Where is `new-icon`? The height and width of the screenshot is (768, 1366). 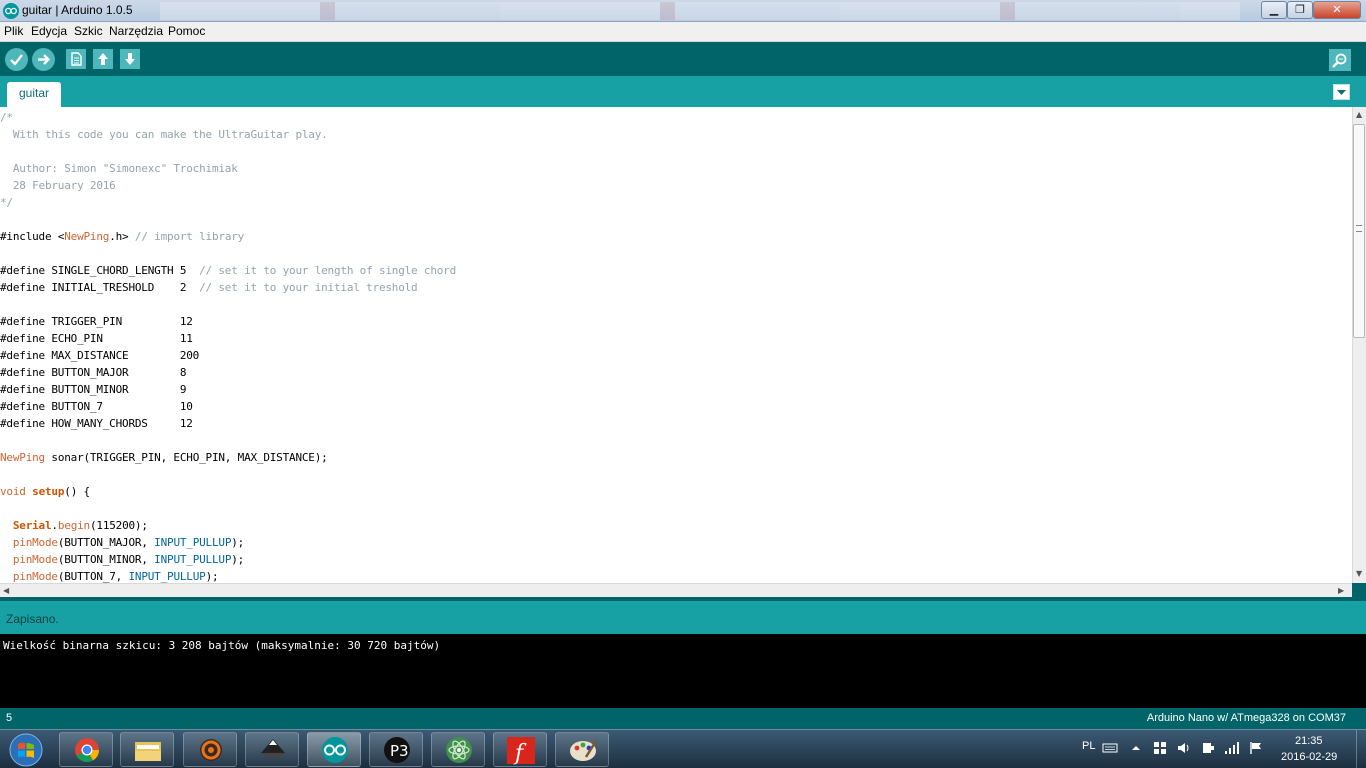
new-icon is located at coordinates (76, 59).